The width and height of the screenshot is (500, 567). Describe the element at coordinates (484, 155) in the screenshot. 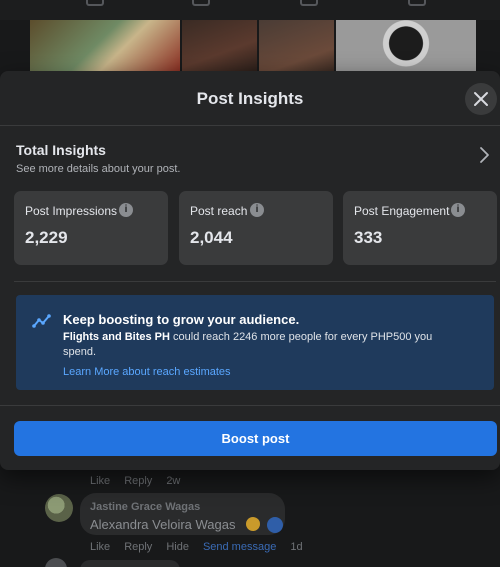

I see `chevron-right-icon` at that location.